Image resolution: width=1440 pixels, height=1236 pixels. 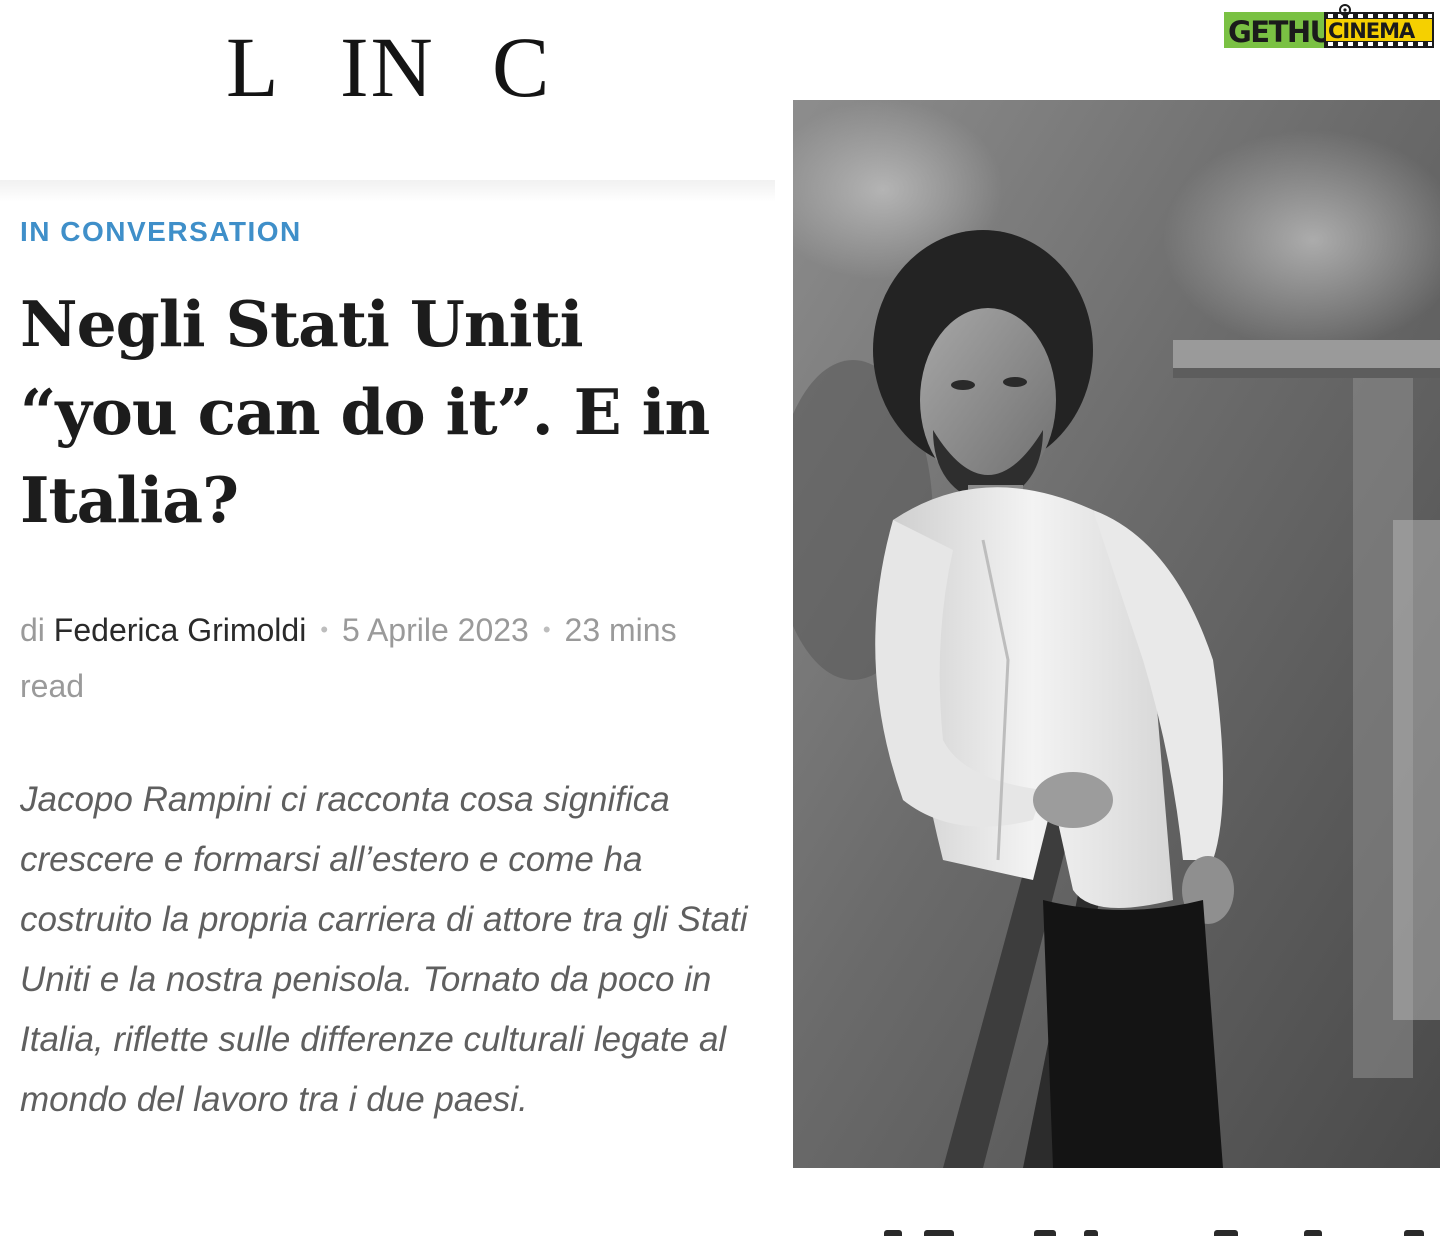 What do you see at coordinates (253, 67) in the screenshot?
I see `logo-letter-l: L` at bounding box center [253, 67].